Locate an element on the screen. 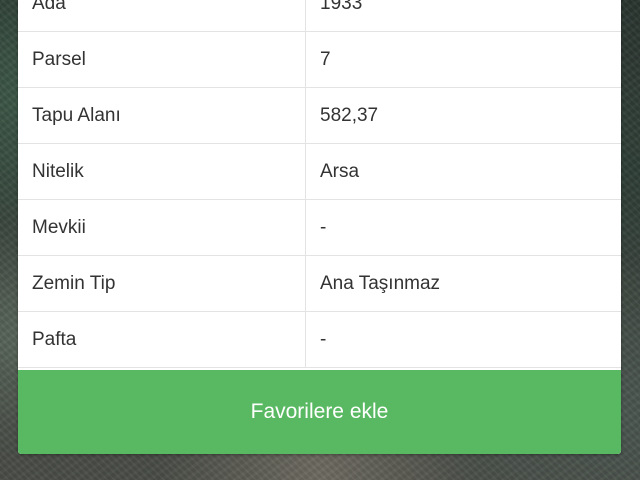 Image resolution: width=640 pixels, height=480 pixels. row-value: 7 is located at coordinates (463, 59).